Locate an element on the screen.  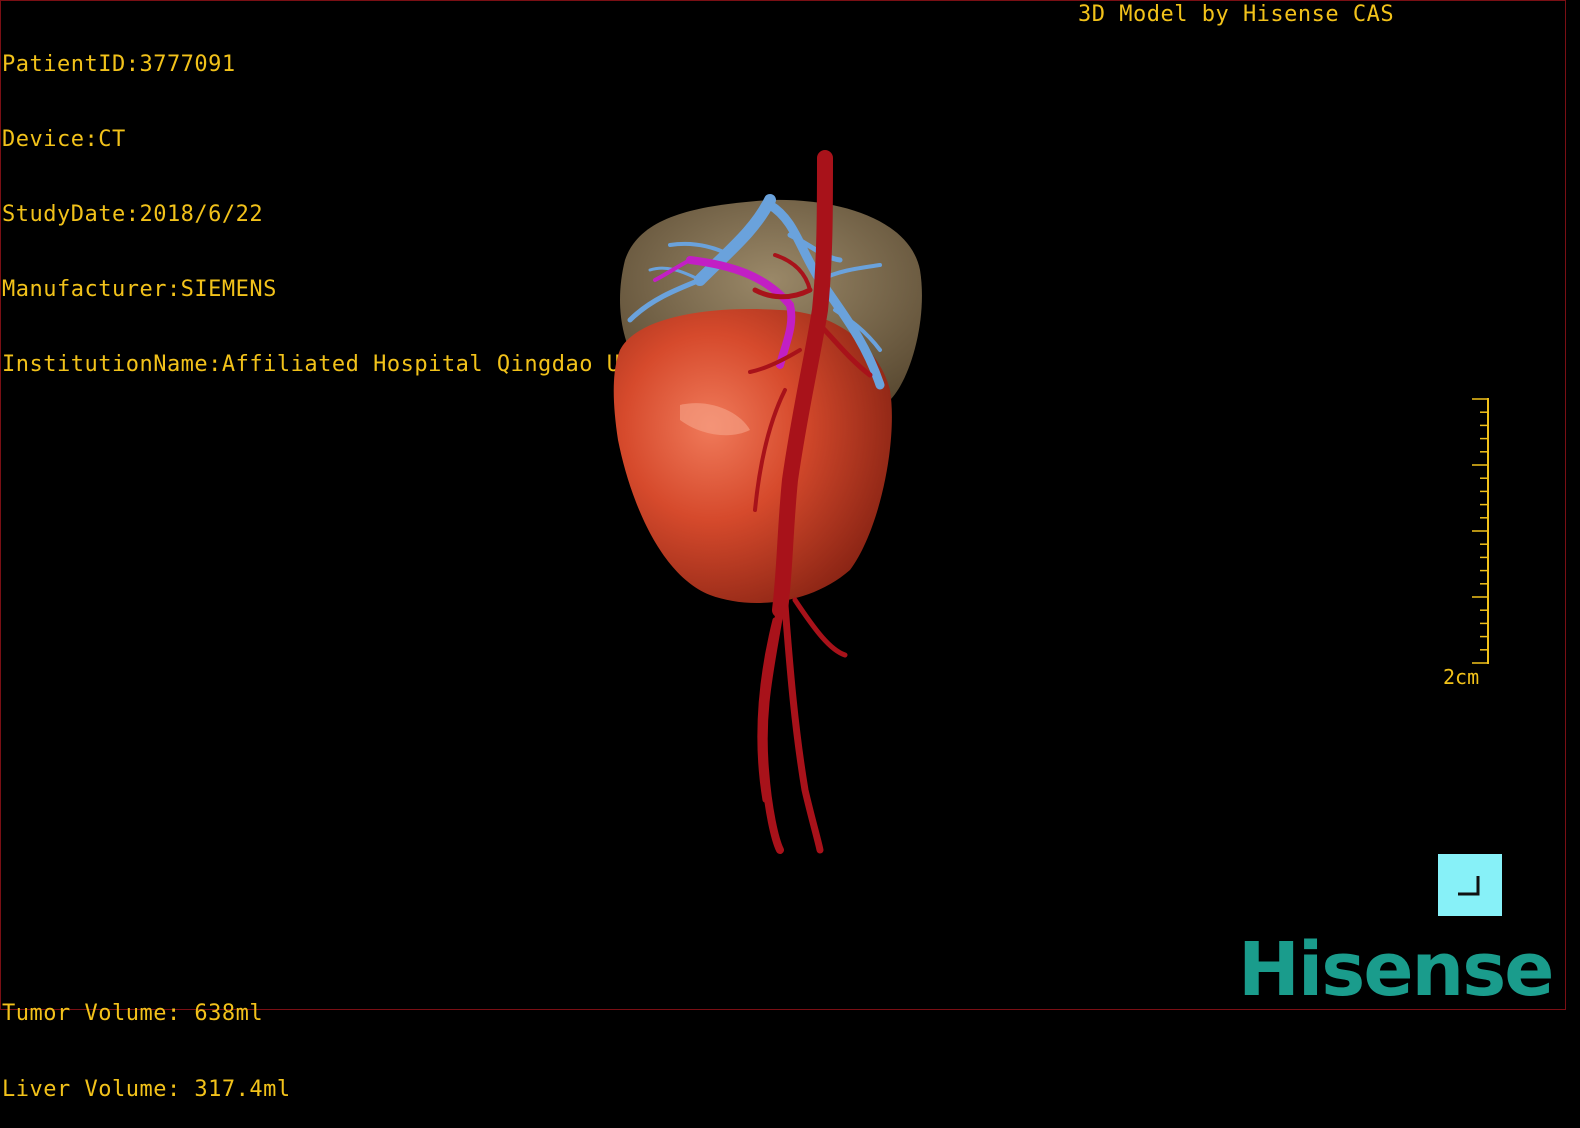
reset-view-button is located at coordinates (1470, 885).